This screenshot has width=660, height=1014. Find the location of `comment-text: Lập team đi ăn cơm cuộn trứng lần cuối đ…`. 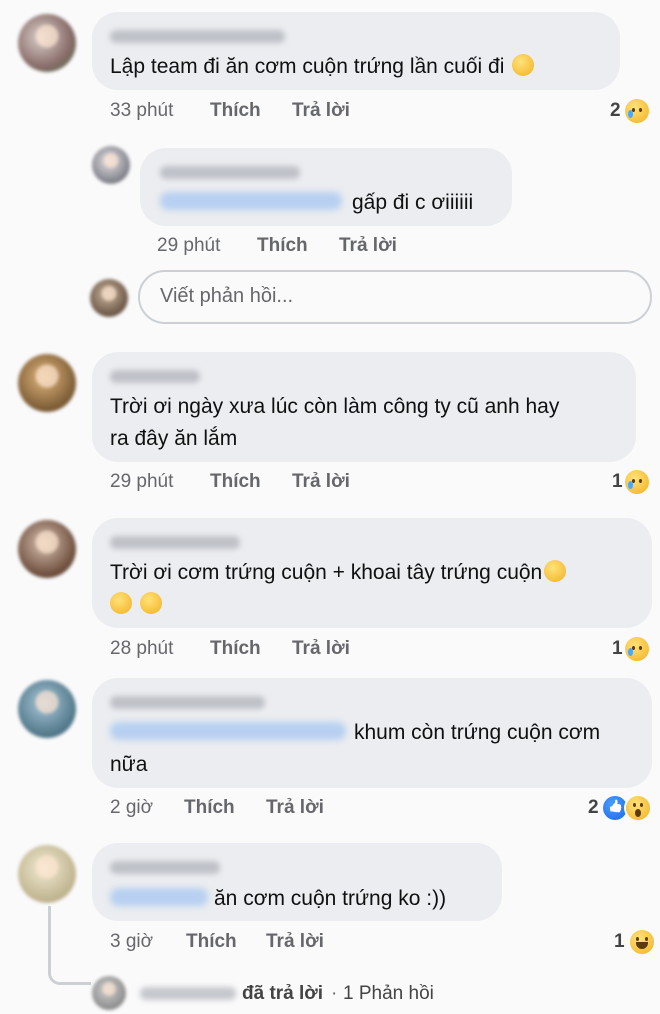

comment-text: Lập team đi ăn cơm cuộn trứng lần cuối đ… is located at coordinates (322, 67).